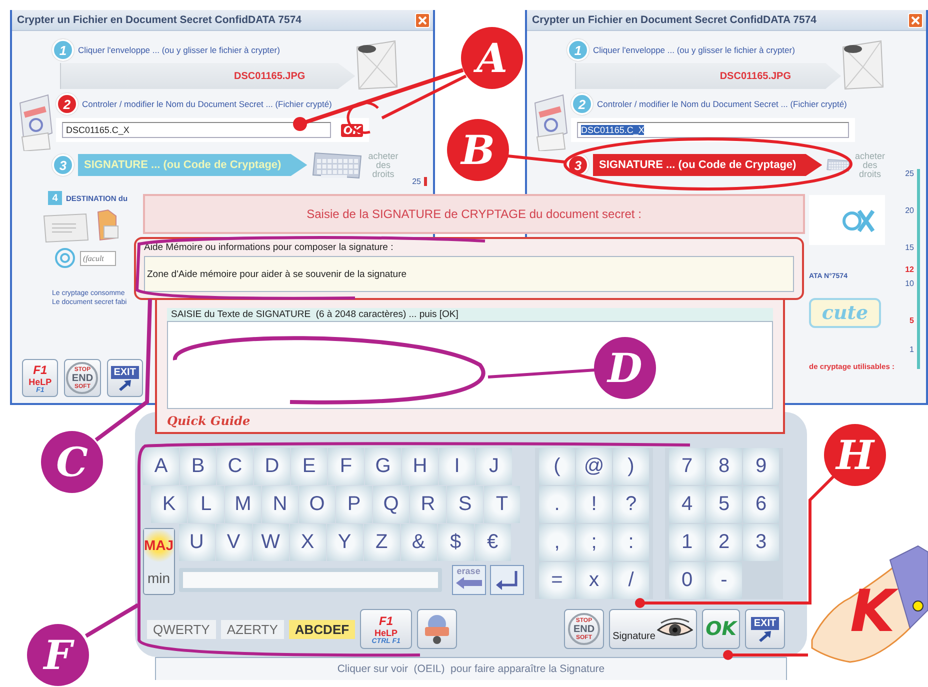 The width and height of the screenshot is (928, 687). What do you see at coordinates (280, 504) in the screenshot?
I see `keyboard-key: N` at bounding box center [280, 504].